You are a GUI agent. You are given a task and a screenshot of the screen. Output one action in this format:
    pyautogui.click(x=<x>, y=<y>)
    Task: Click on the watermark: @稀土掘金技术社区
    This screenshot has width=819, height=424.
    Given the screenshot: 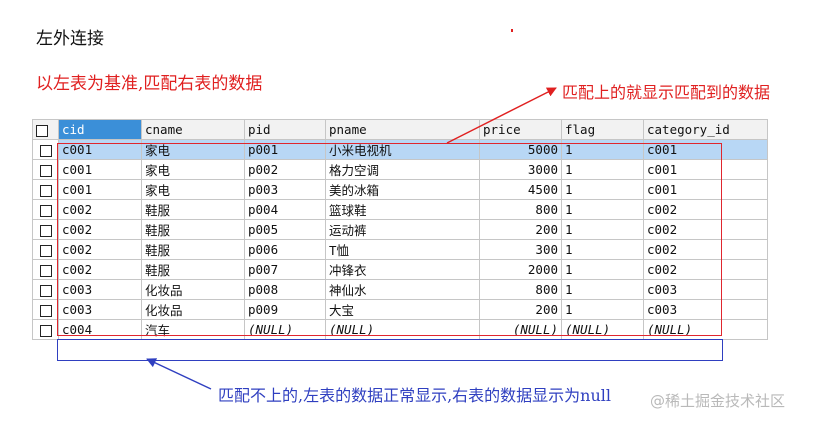 What is the action you would take?
    pyautogui.click(x=718, y=401)
    